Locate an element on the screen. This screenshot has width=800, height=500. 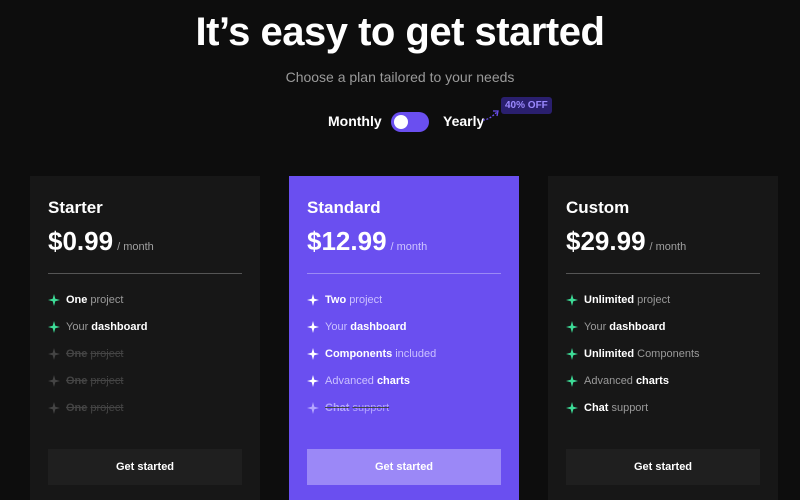
billing-toggle: Monthly Yearly 40% OFF is located at coordinates (400, 116).